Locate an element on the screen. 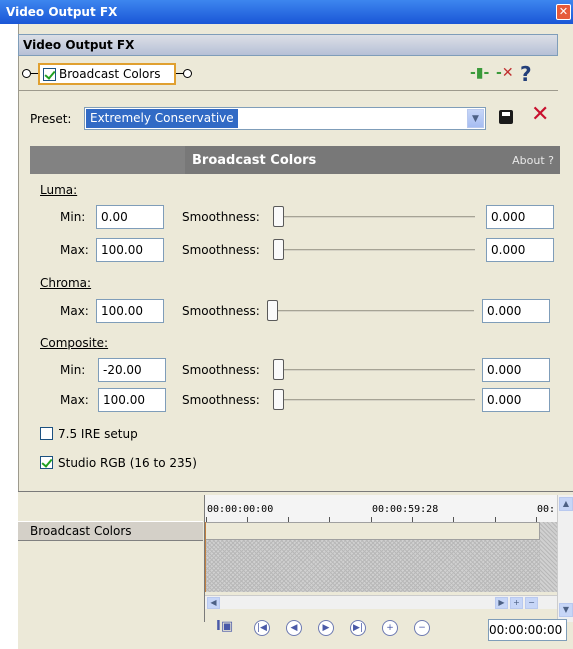 The image size is (573, 649). chain-output-node is located at coordinates (187, 73).